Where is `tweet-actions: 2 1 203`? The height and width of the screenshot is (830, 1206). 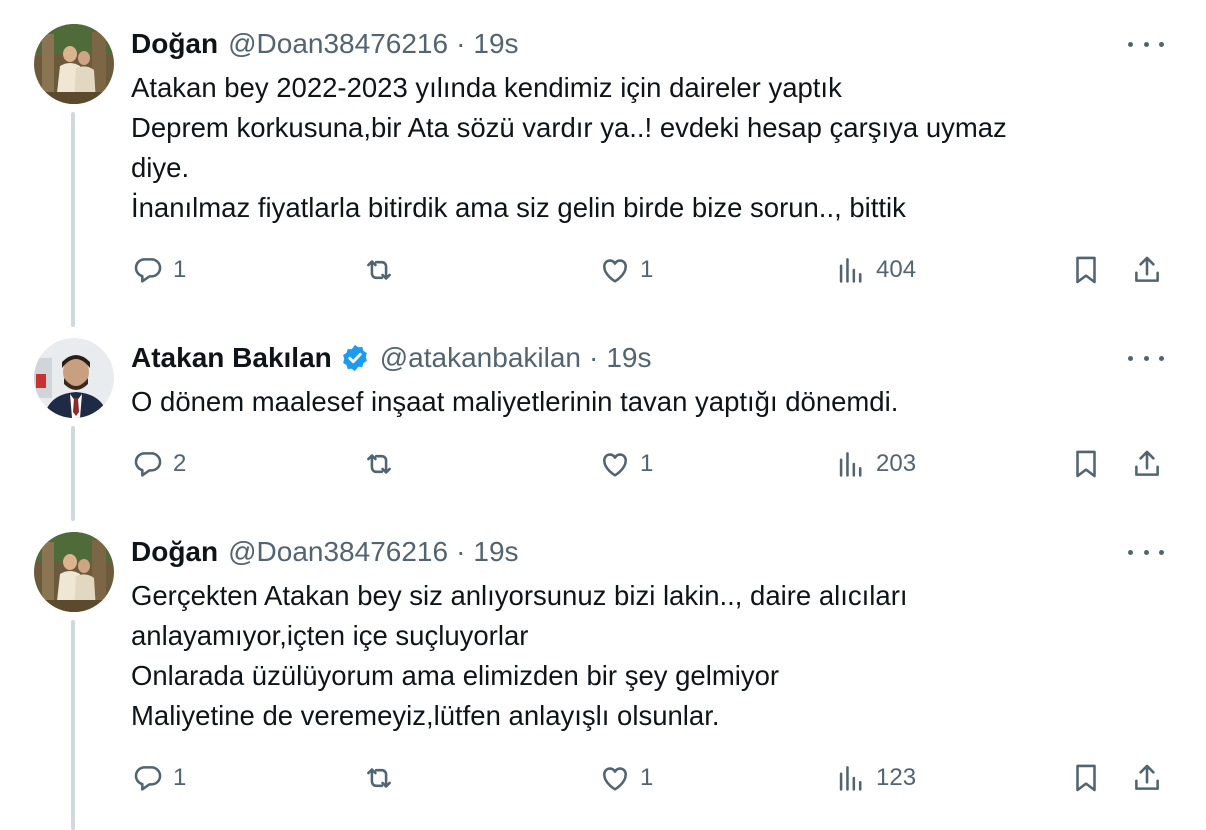 tweet-actions: 2 1 203 is located at coordinates (603, 467).